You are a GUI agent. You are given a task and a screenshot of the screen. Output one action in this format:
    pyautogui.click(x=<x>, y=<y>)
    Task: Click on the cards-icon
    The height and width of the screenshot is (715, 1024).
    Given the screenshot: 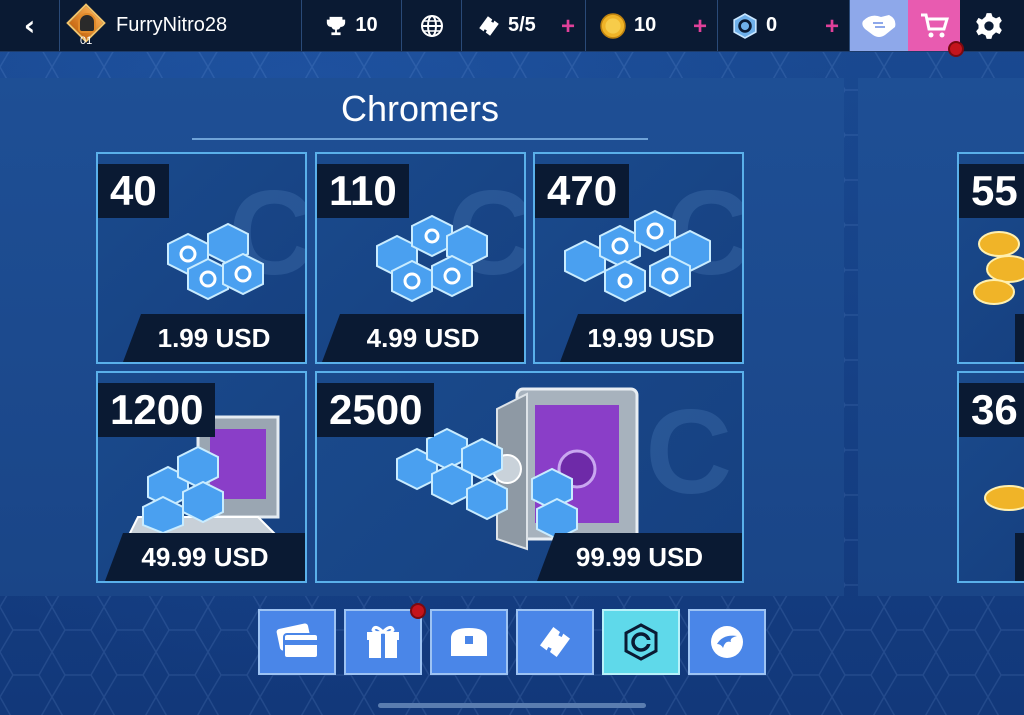 What is the action you would take?
    pyautogui.click(x=297, y=641)
    